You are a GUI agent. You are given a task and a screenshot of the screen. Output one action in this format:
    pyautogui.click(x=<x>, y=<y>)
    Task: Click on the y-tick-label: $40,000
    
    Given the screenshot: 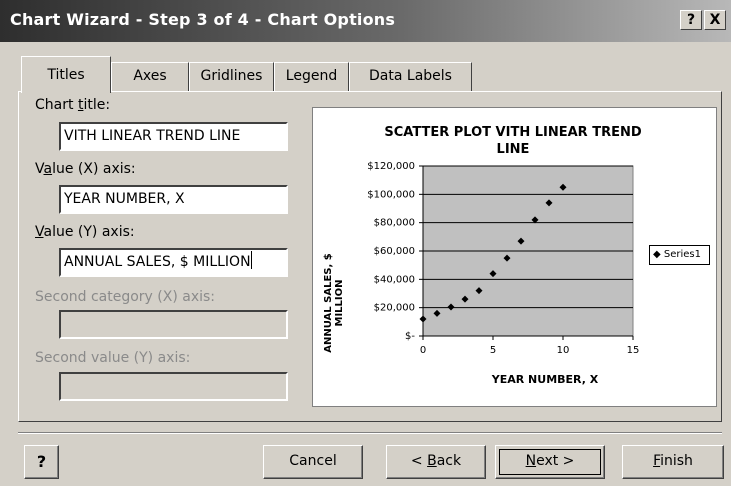 What is the action you would take?
    pyautogui.click(x=394, y=279)
    